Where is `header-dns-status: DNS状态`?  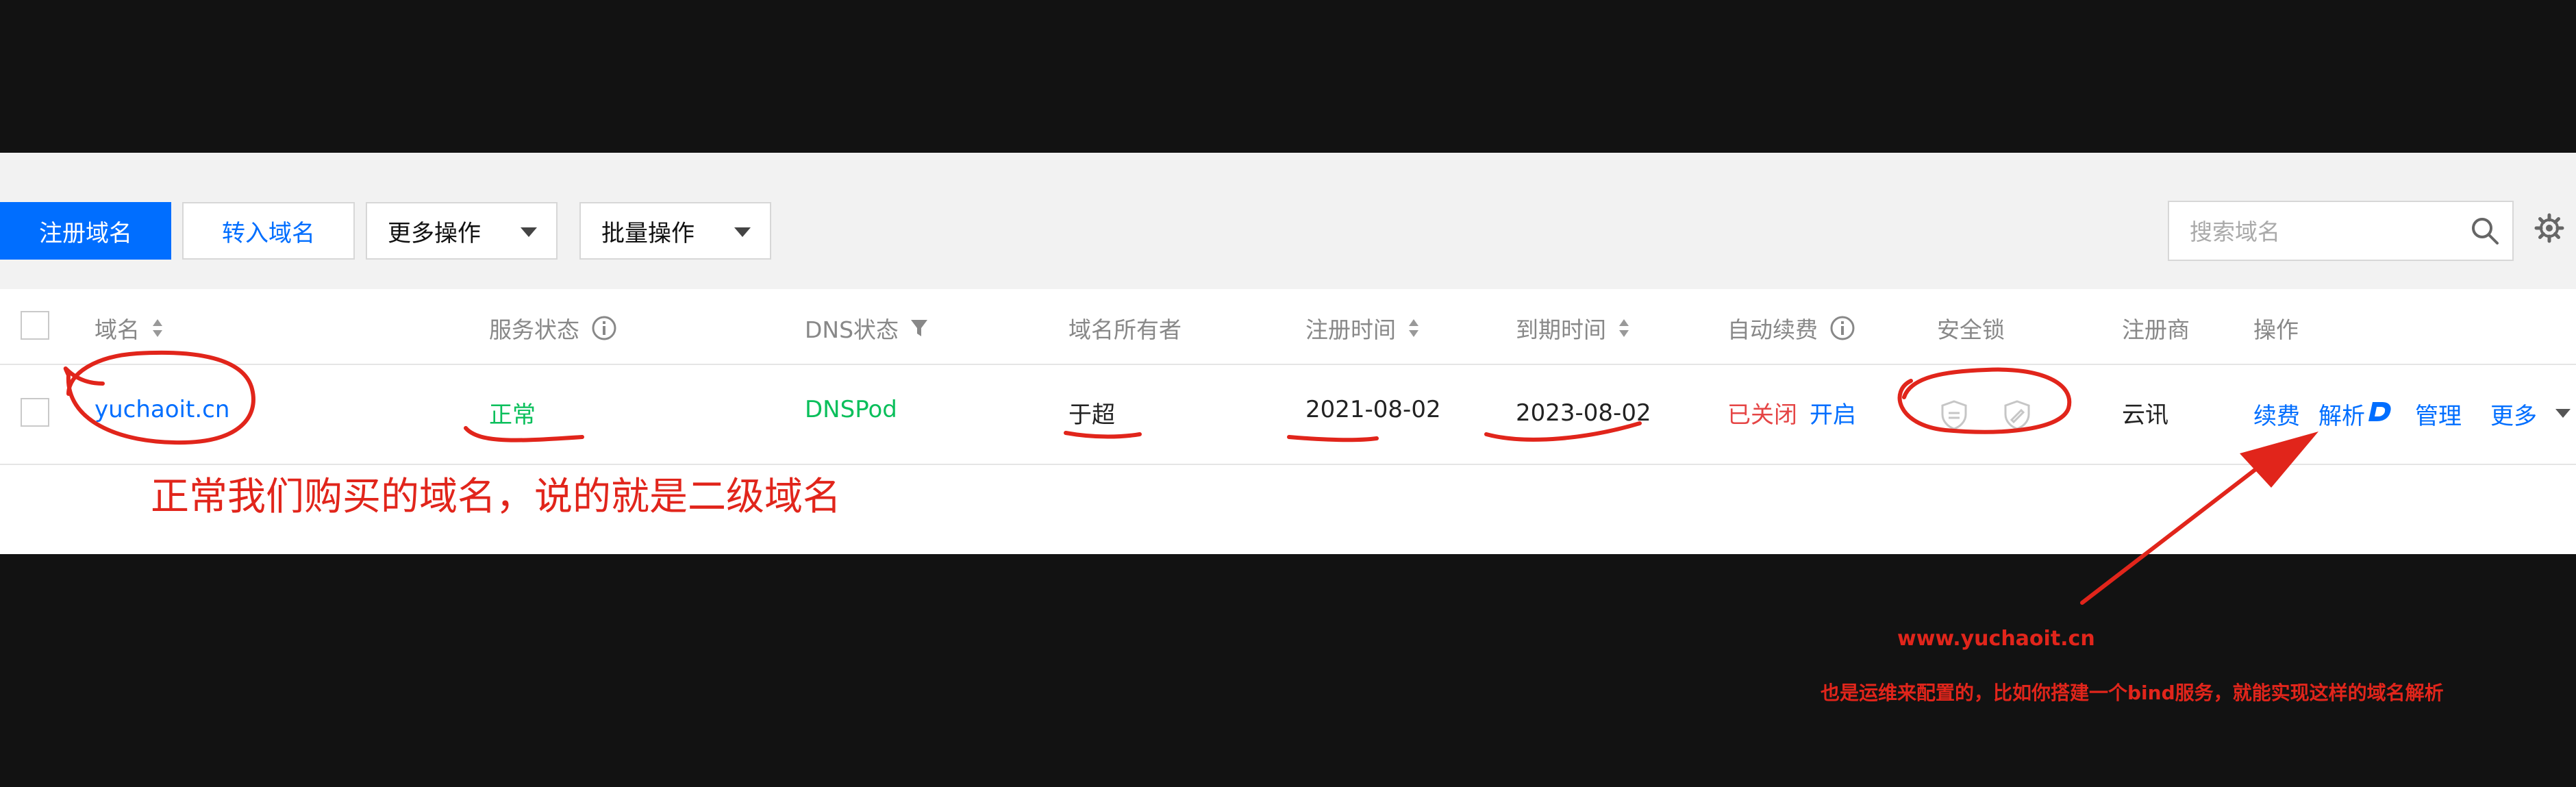 header-dns-status: DNS状态 is located at coordinates (867, 329).